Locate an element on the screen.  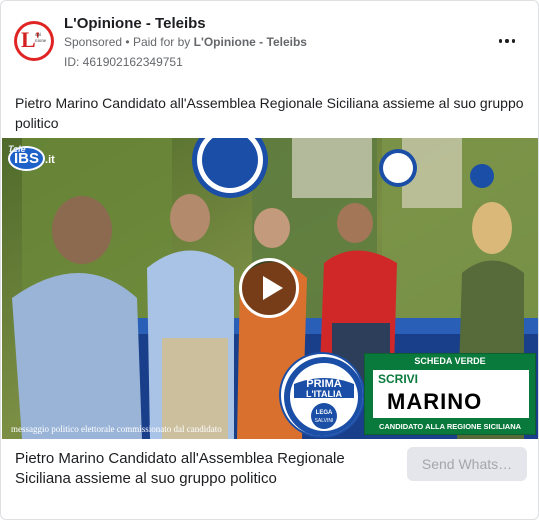
more-horizontal-icon is located at coordinates (507, 41).